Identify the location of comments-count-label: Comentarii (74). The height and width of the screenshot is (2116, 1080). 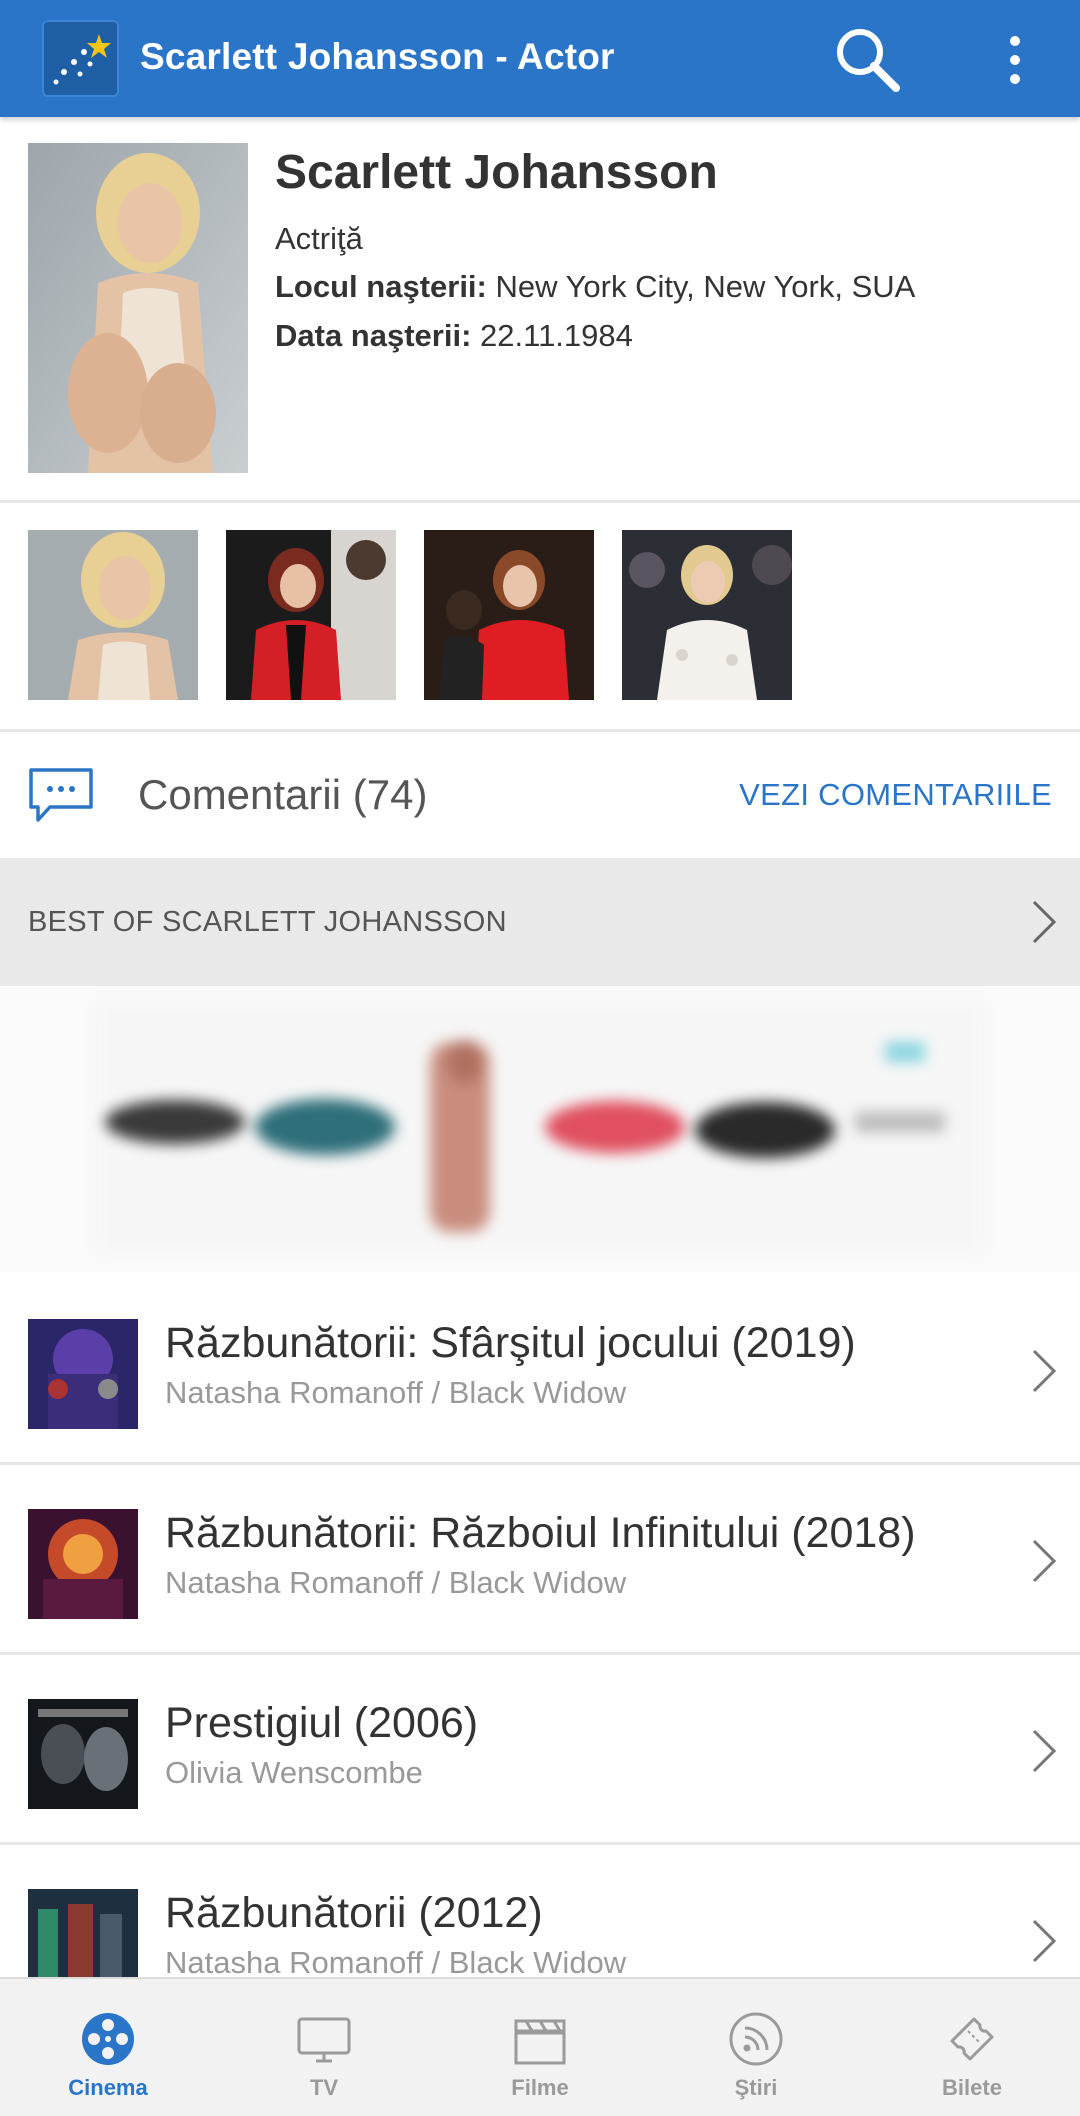
(283, 794).